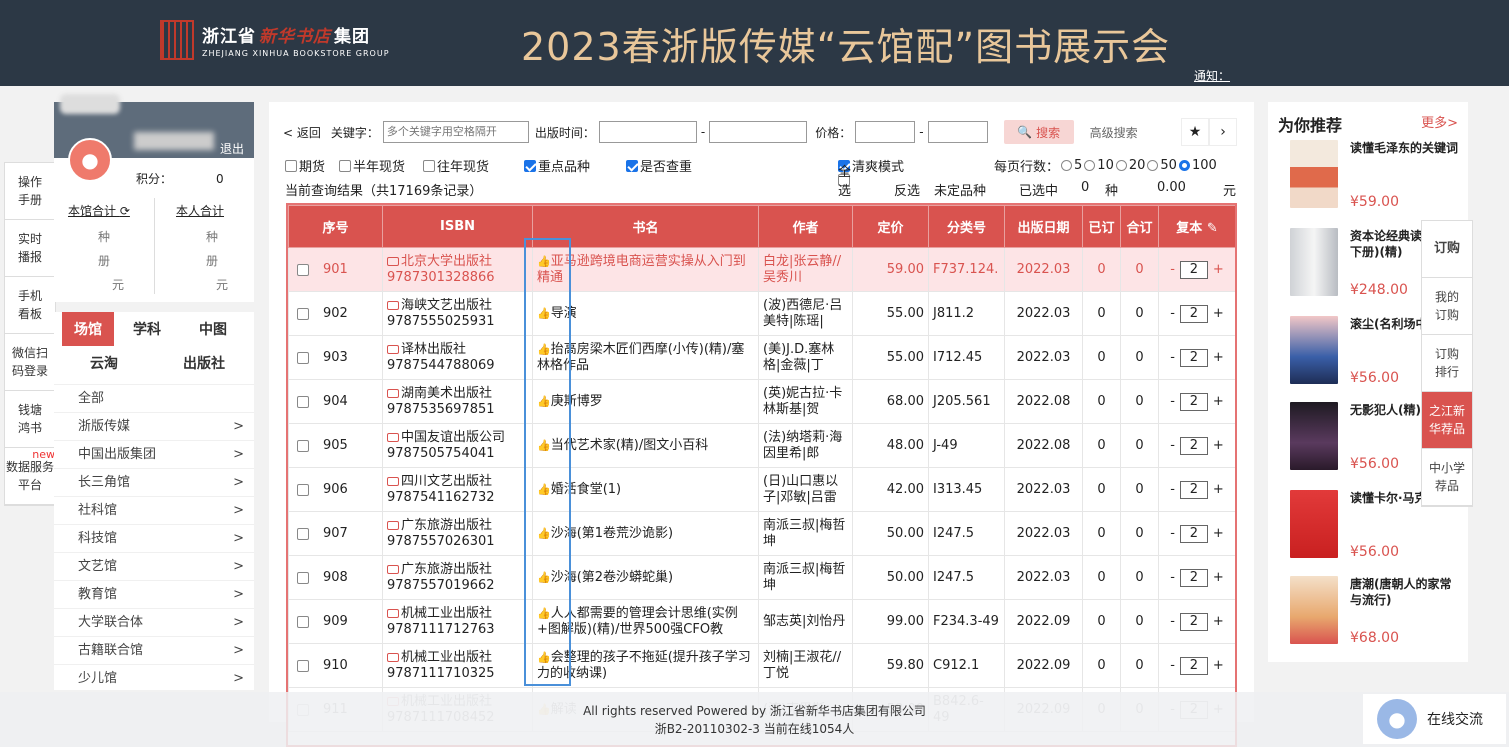 The width and height of the screenshot is (1509, 747). What do you see at coordinates (907, 189) in the screenshot?
I see `invert-selection: 反选` at bounding box center [907, 189].